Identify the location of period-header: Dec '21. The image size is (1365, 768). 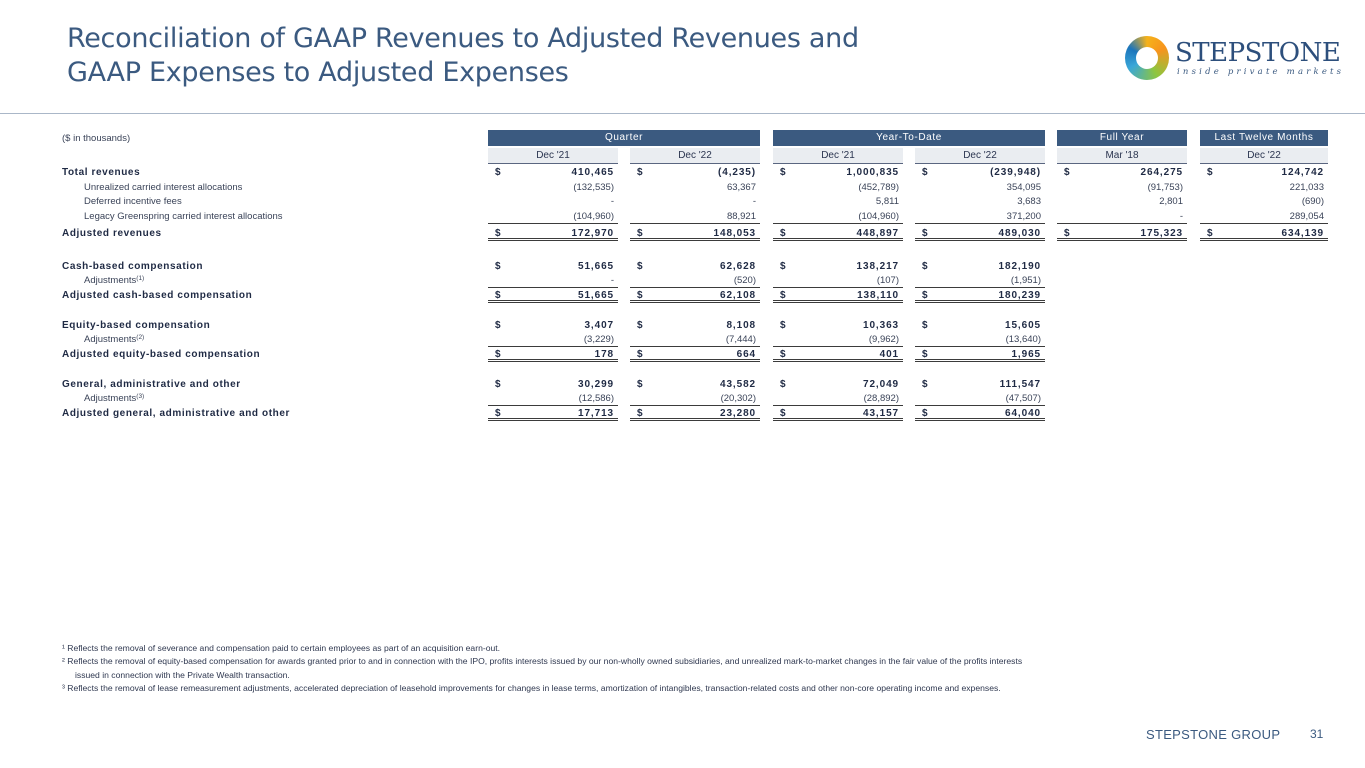
(838, 156).